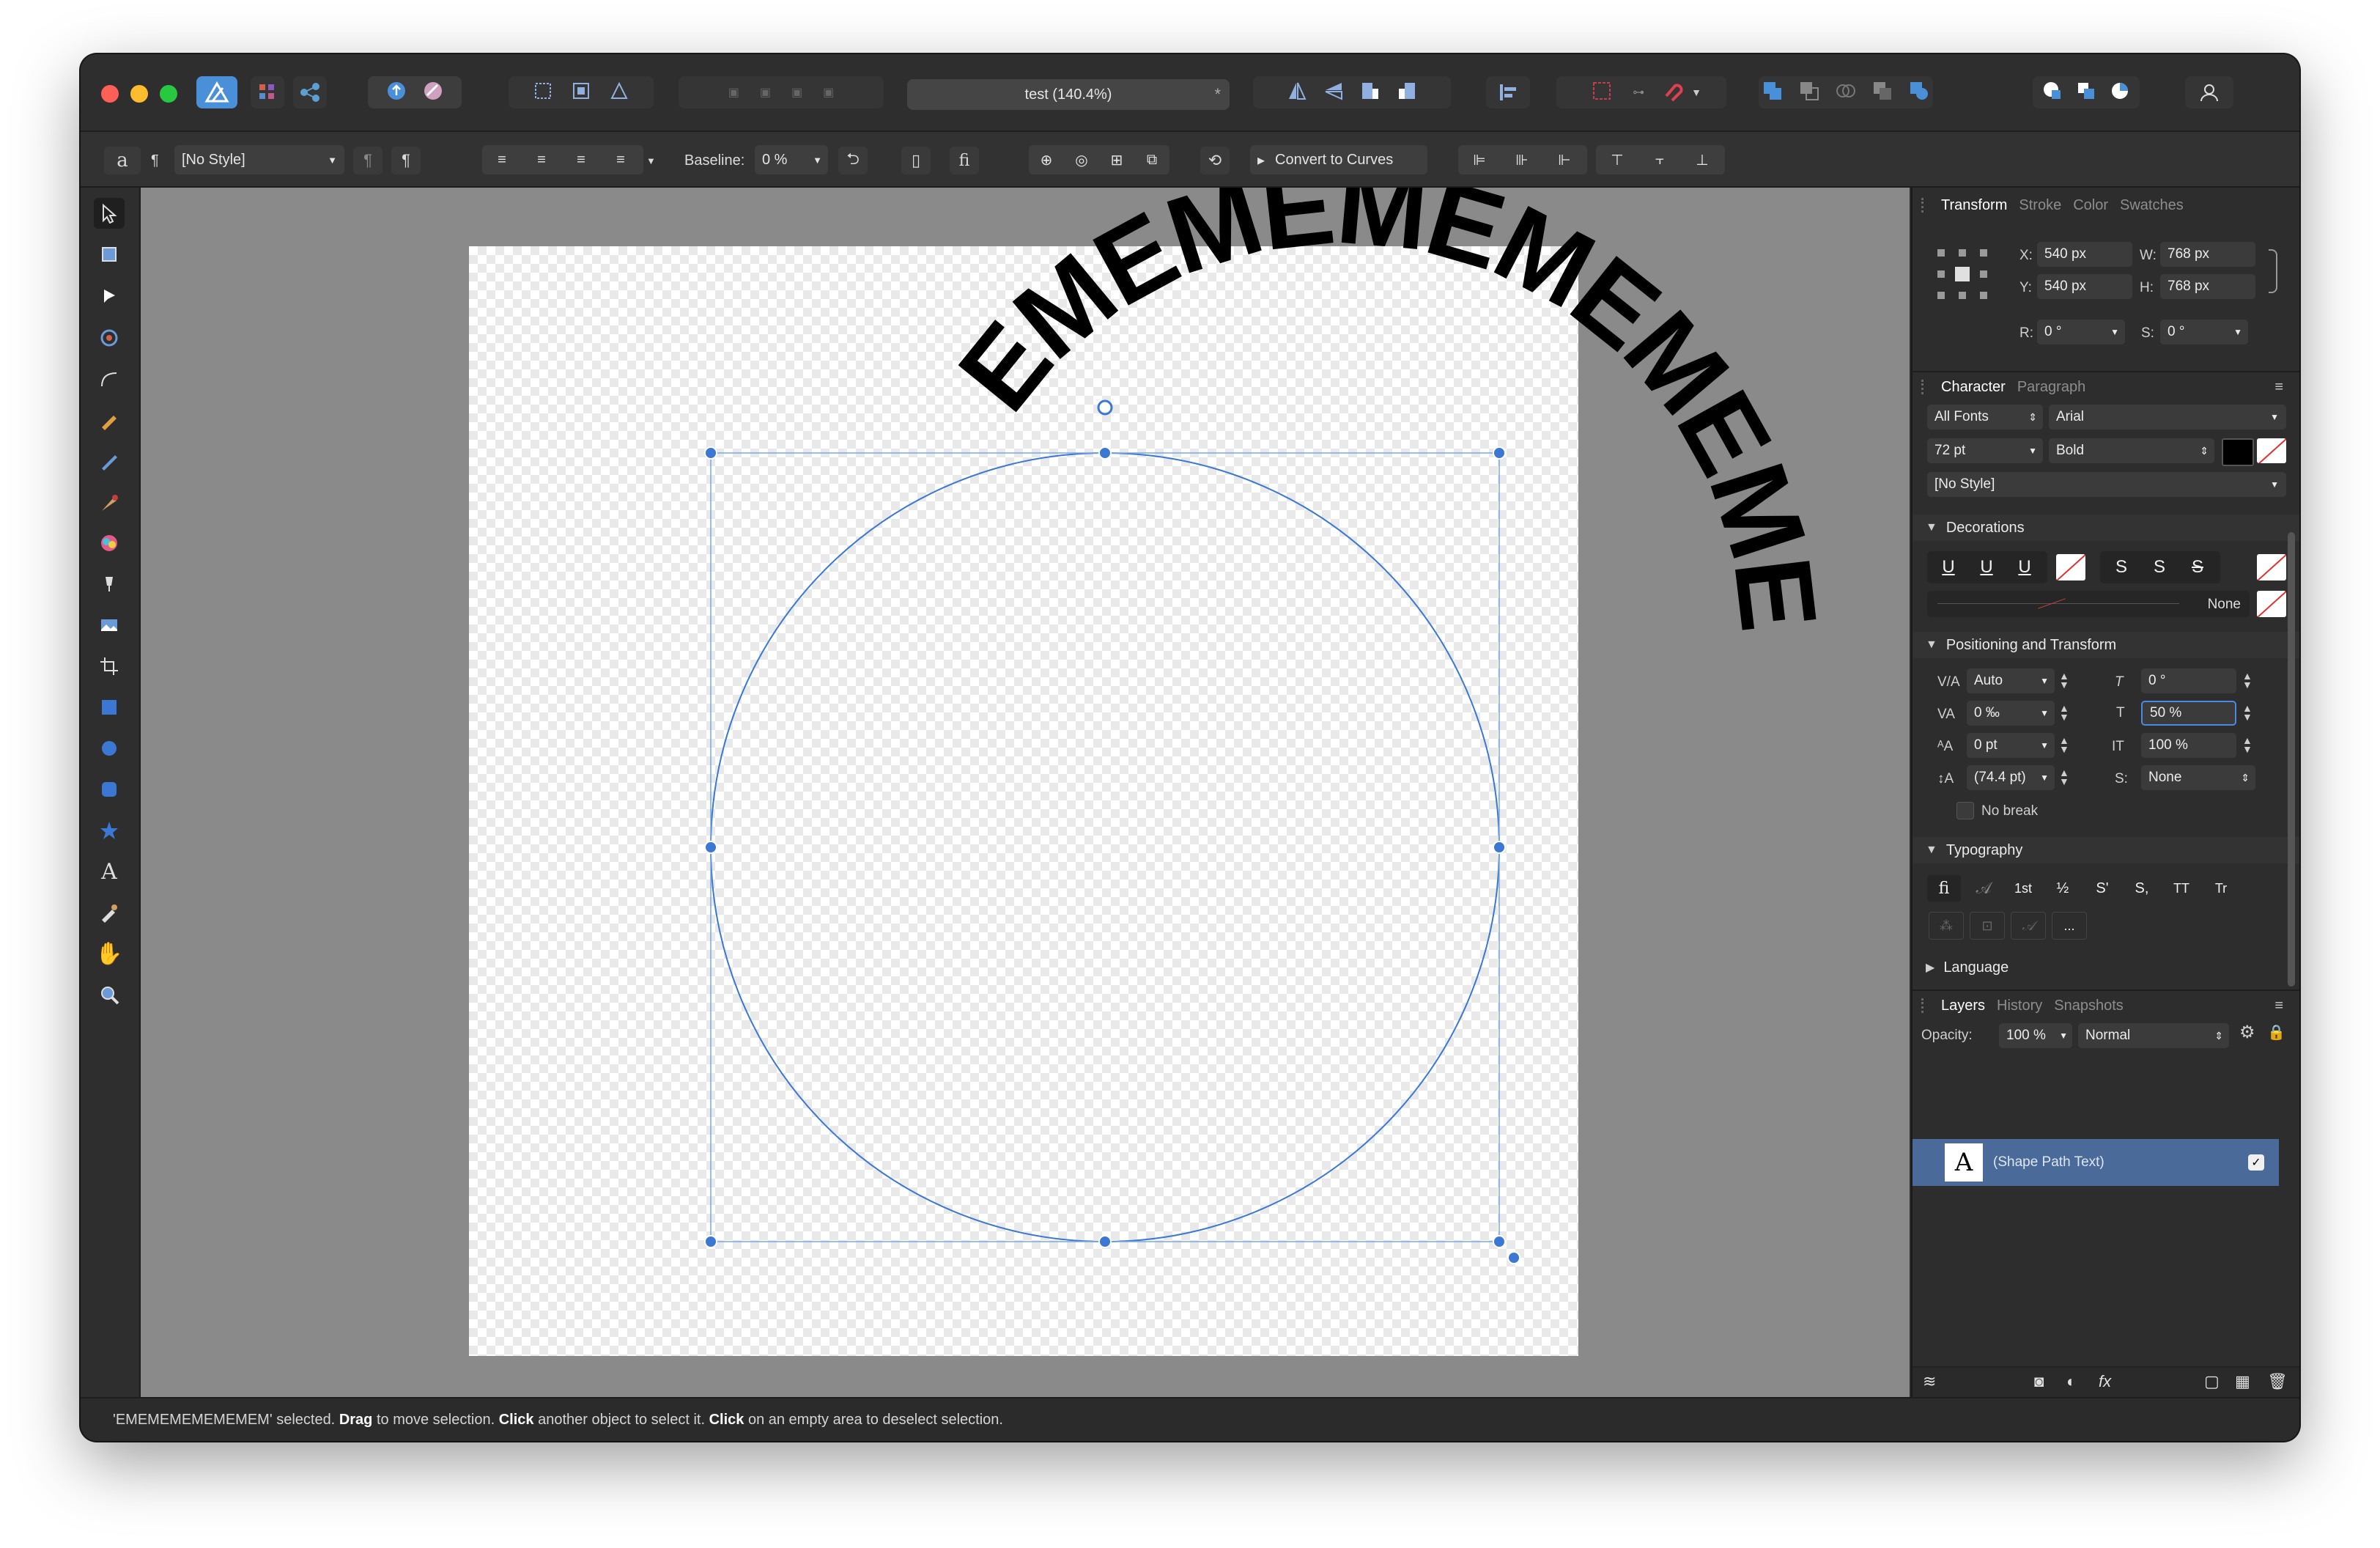 The height and width of the screenshot is (1548, 2380). What do you see at coordinates (1919, 93) in the screenshot?
I see `divide-icon` at bounding box center [1919, 93].